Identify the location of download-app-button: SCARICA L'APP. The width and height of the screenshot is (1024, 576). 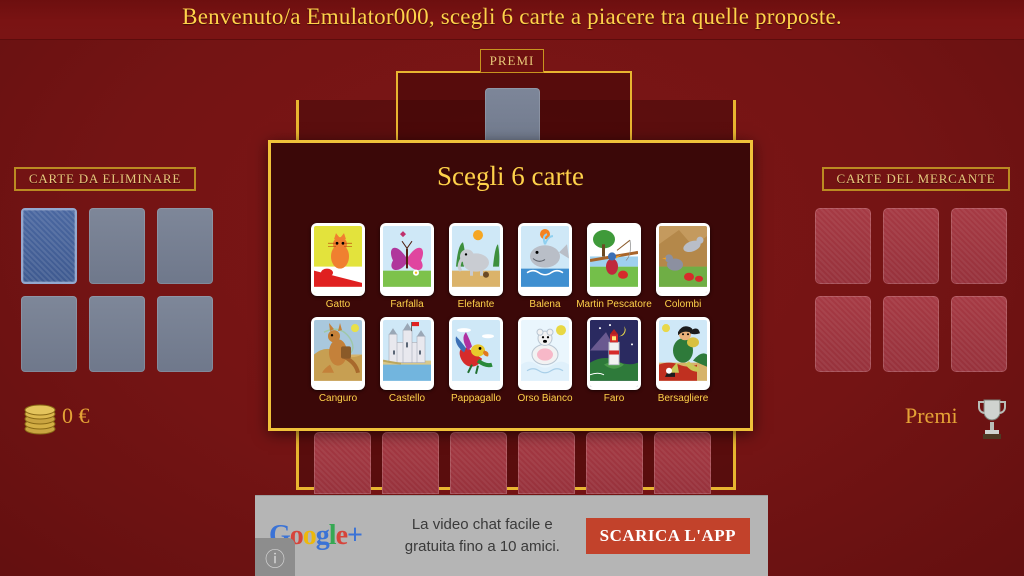
(667, 536).